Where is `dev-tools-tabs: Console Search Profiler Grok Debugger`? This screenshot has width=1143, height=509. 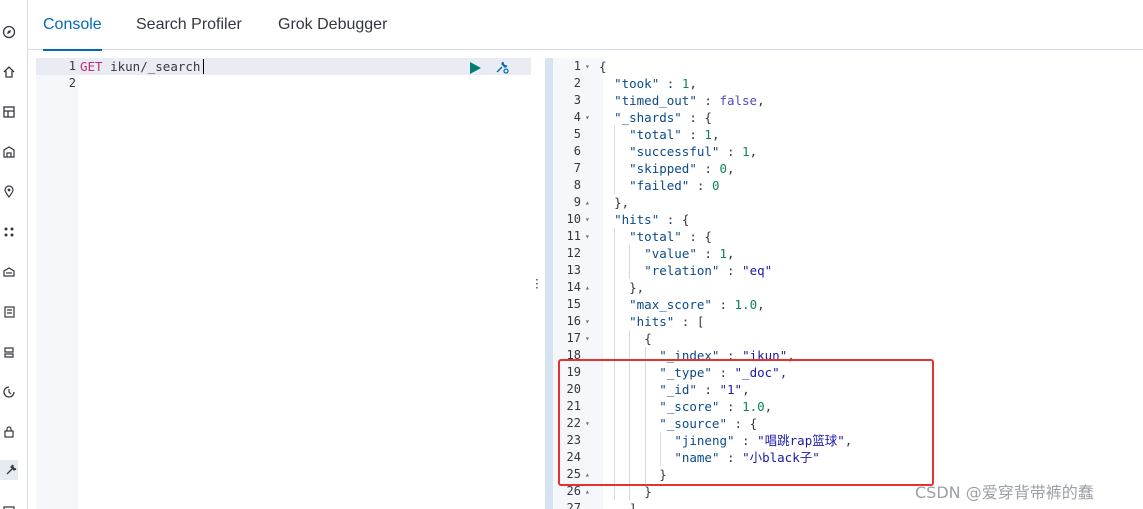 dev-tools-tabs: Console Search Profiler Grok Debugger is located at coordinates (585, 25).